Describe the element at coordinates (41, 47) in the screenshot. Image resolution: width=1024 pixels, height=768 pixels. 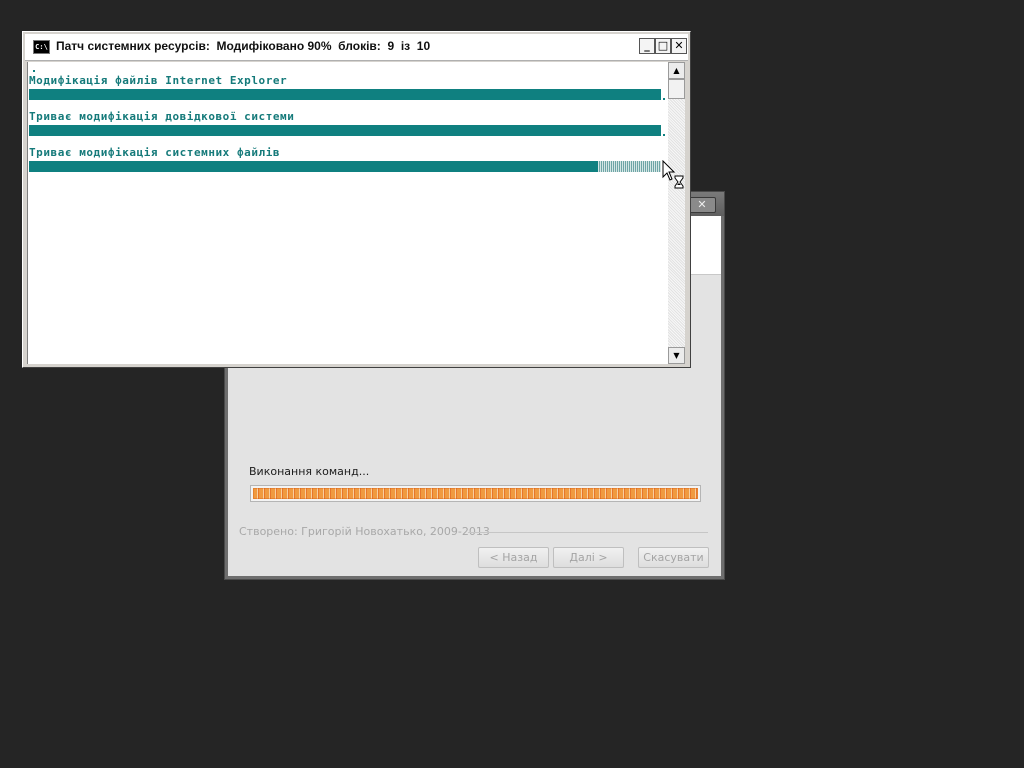
I see `cmd-icon: C:\` at that location.